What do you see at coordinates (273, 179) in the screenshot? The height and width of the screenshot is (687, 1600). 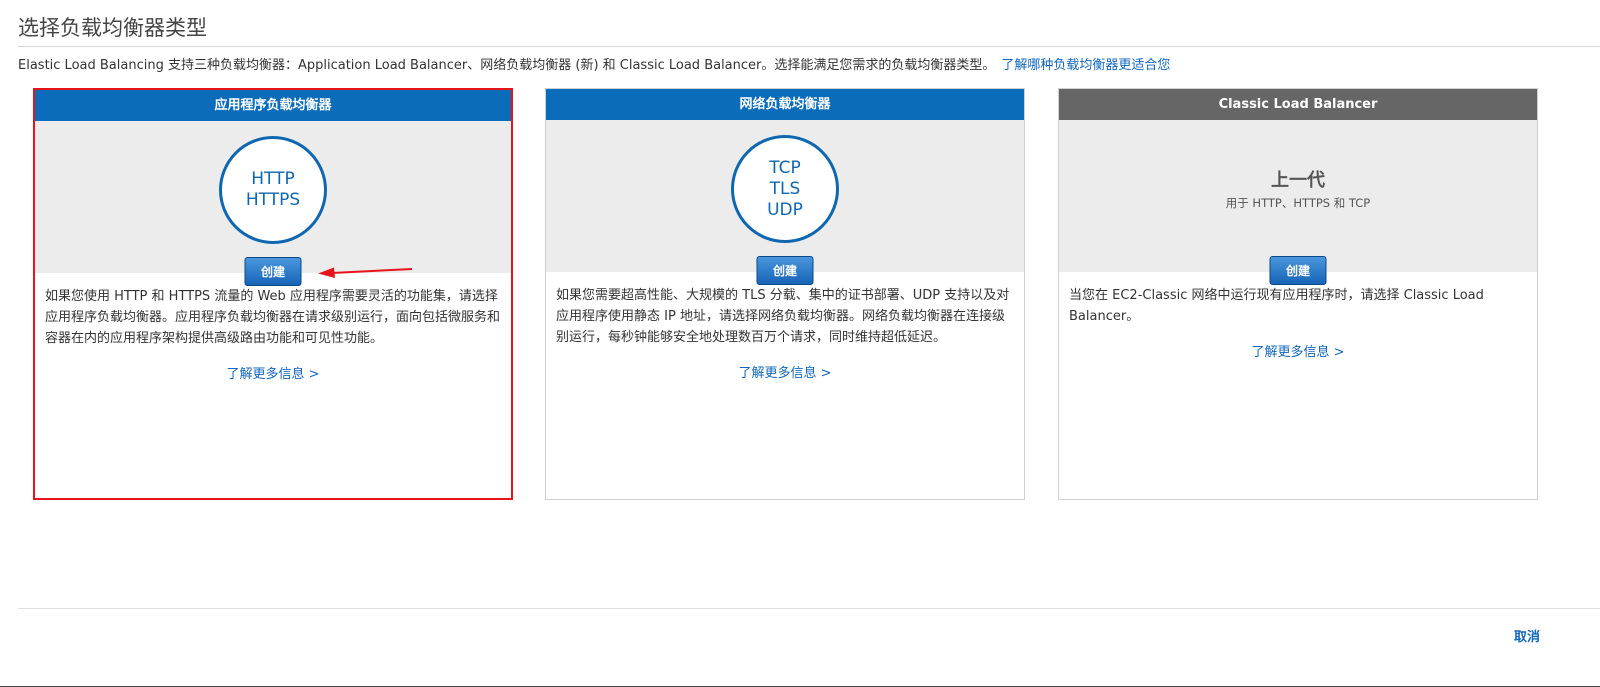 I see `protocol-label: HTTP` at bounding box center [273, 179].